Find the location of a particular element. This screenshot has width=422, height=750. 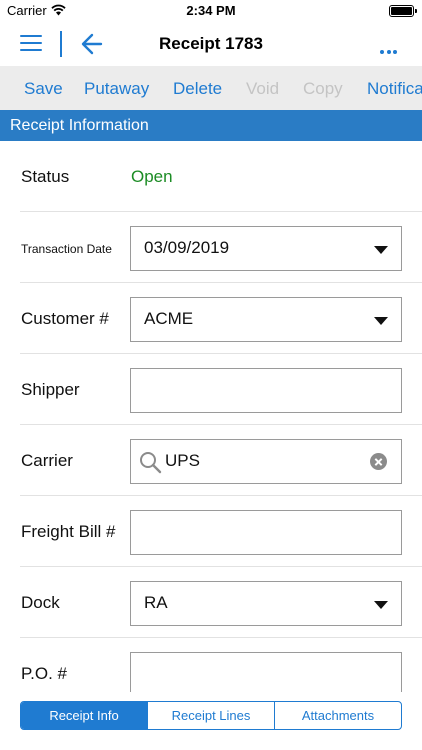

section-header: Receipt Information is located at coordinates (211, 125).